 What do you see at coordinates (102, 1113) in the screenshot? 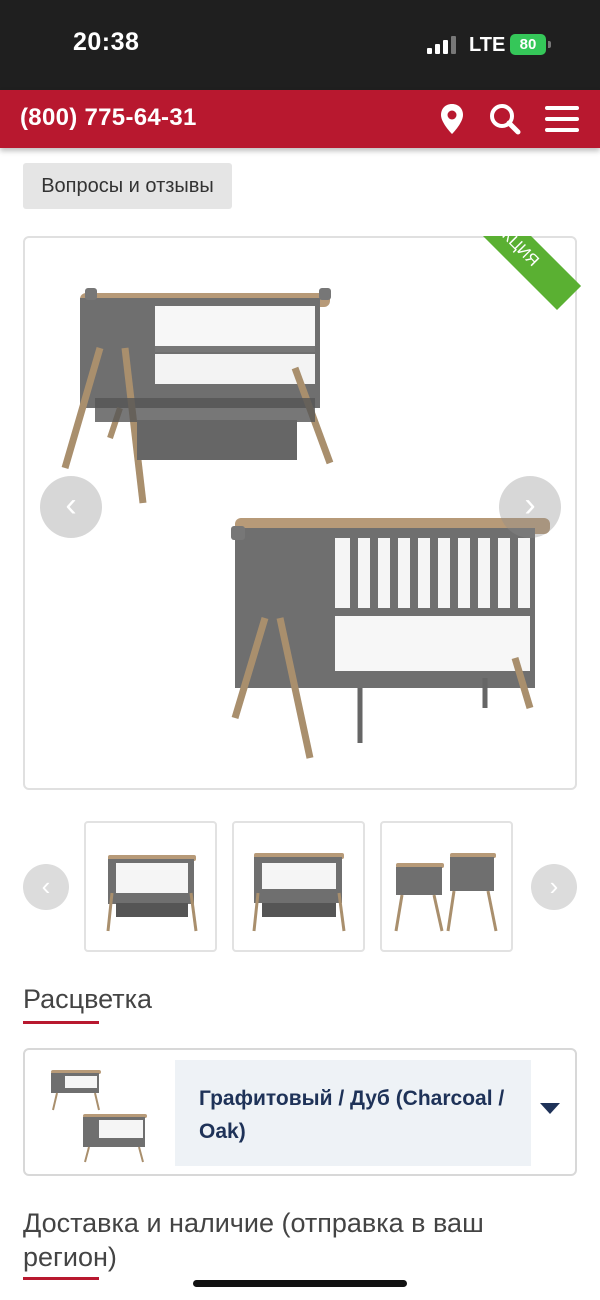
I see `color-swatch-image` at bounding box center [102, 1113].